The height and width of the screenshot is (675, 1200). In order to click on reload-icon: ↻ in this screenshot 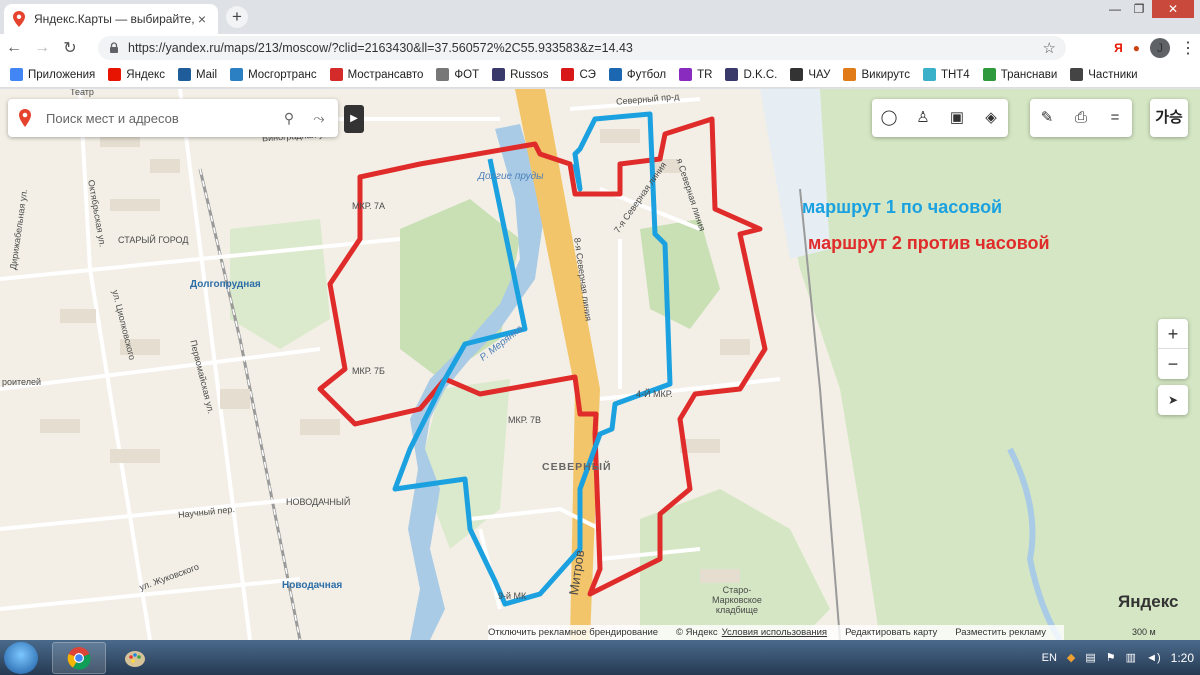, I will do `click(70, 48)`.